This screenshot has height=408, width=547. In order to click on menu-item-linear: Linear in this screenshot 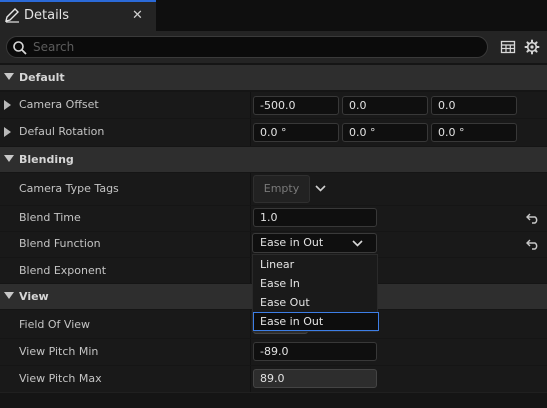, I will do `click(316, 264)`.